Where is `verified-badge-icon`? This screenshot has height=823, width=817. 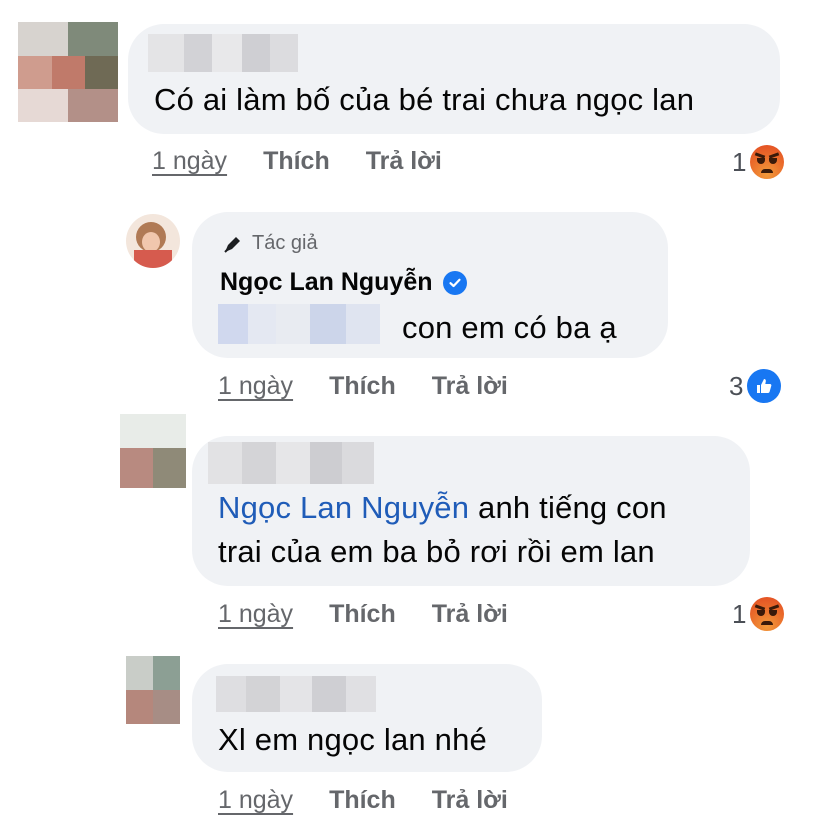 verified-badge-icon is located at coordinates (454, 282).